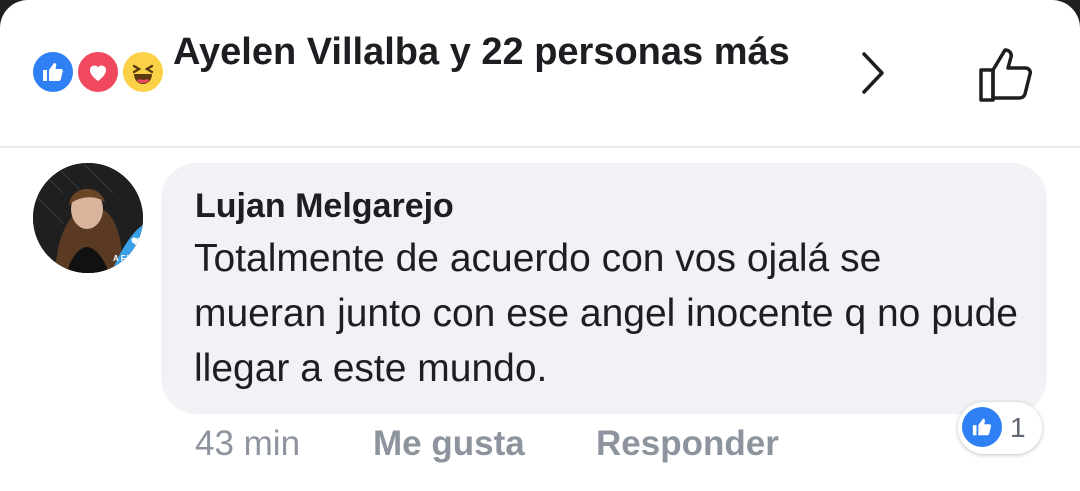  Describe the element at coordinates (493, 52) in the screenshot. I see `reaction-summary: Ayelen Villalba y 22 personas más` at that location.